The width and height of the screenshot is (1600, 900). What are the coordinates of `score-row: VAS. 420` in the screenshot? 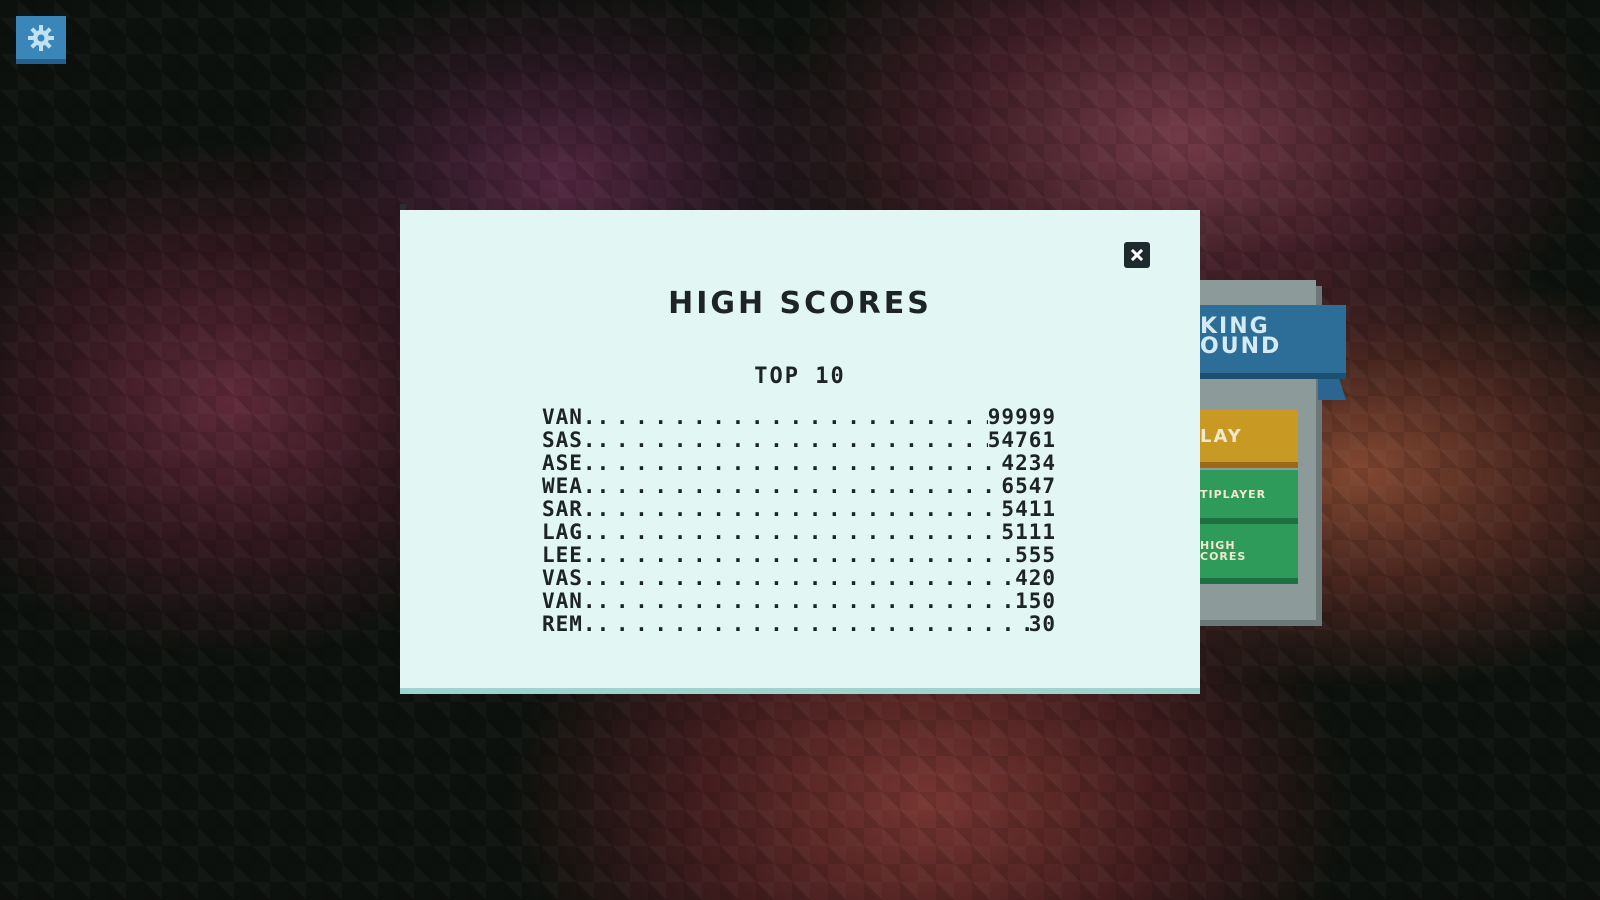 It's located at (799, 578).